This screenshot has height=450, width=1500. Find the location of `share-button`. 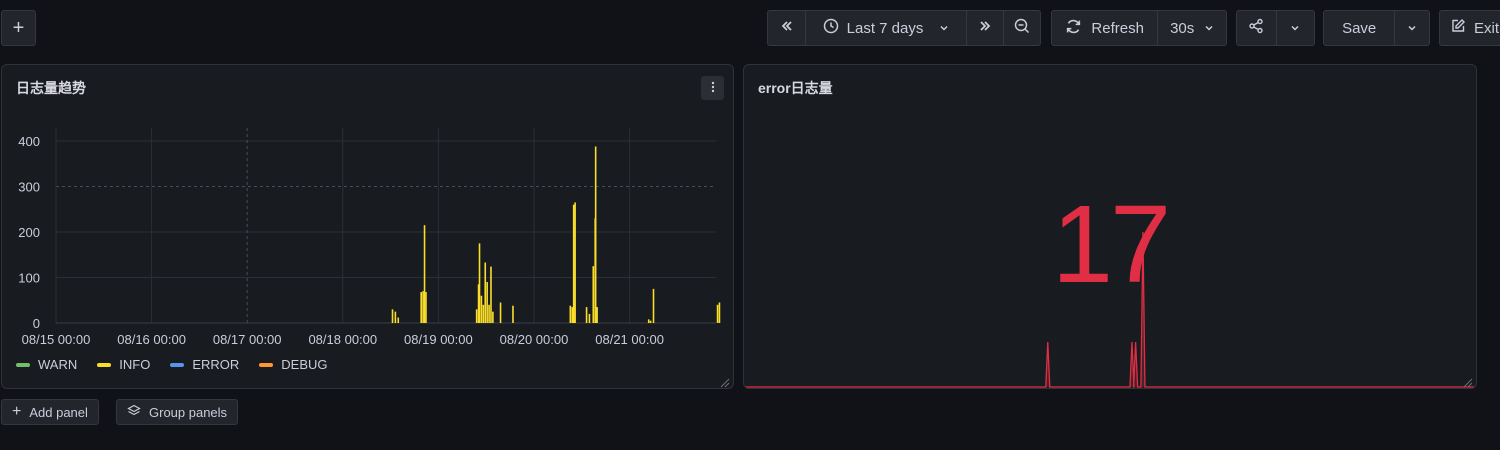

share-button is located at coordinates (1256, 28).